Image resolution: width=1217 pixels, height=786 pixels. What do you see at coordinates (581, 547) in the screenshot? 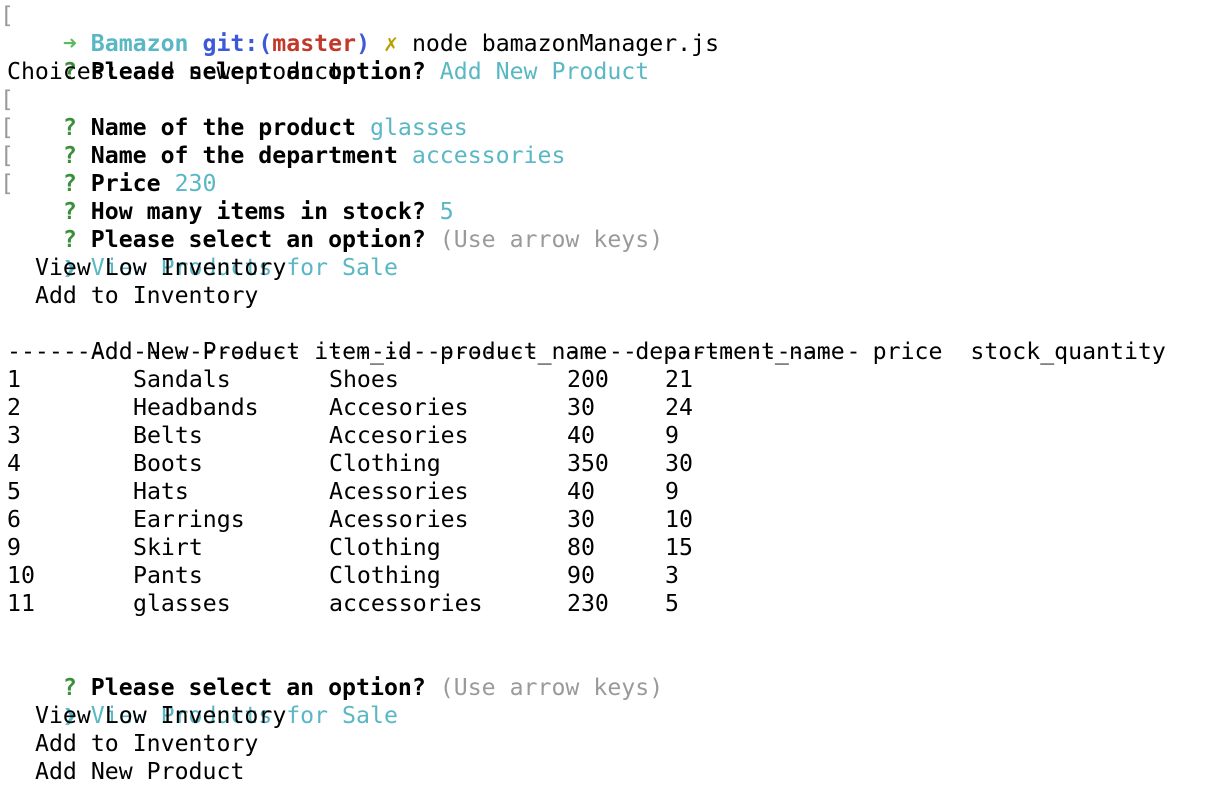
I see `cell-price: 80` at bounding box center [581, 547].